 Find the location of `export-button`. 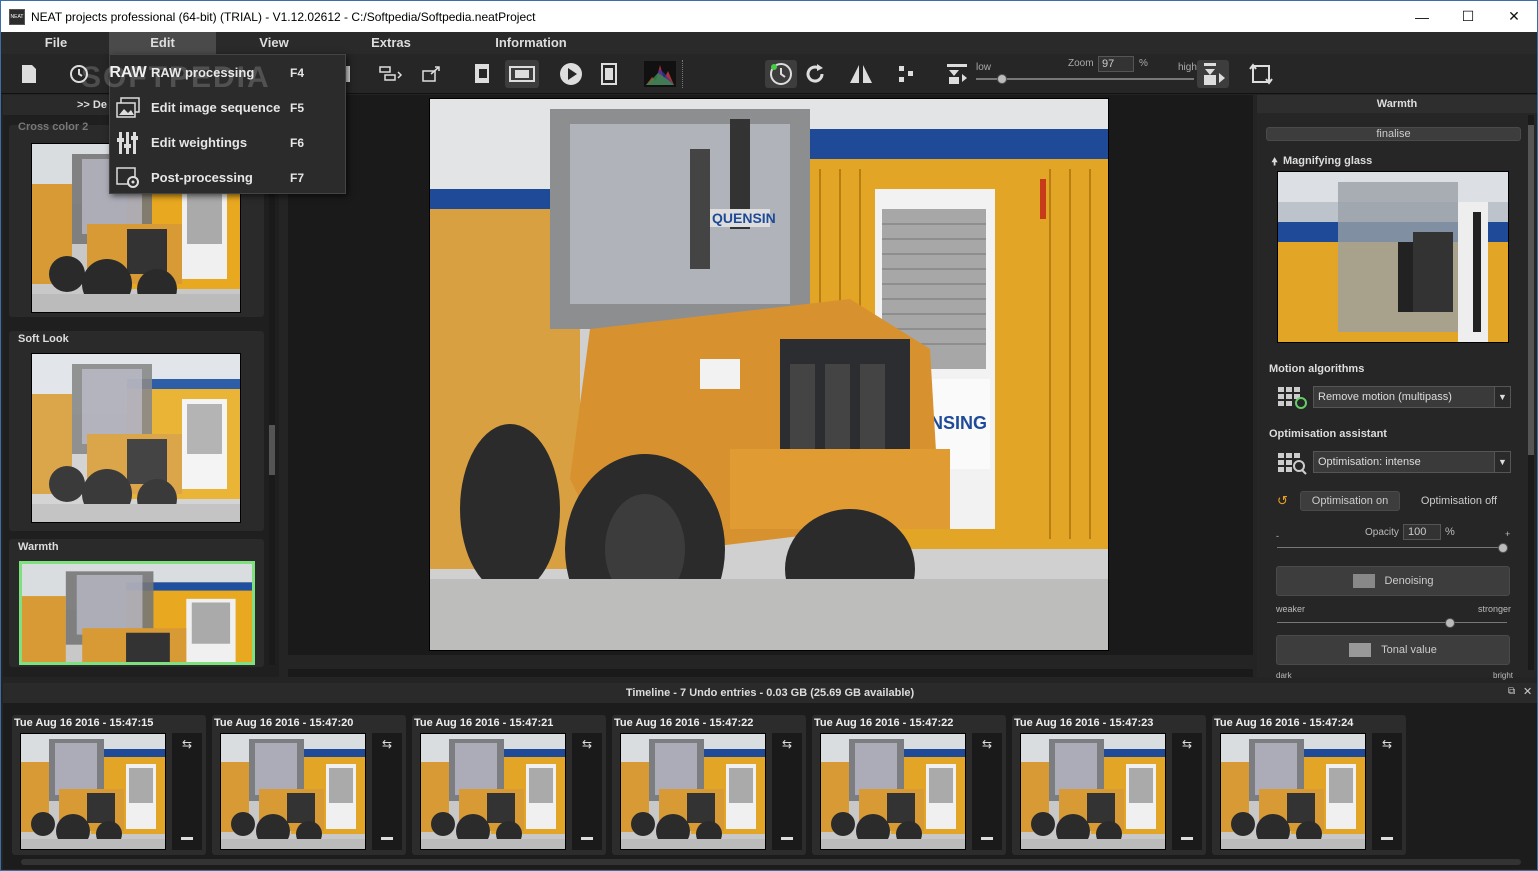

export-button is located at coordinates (433, 74).